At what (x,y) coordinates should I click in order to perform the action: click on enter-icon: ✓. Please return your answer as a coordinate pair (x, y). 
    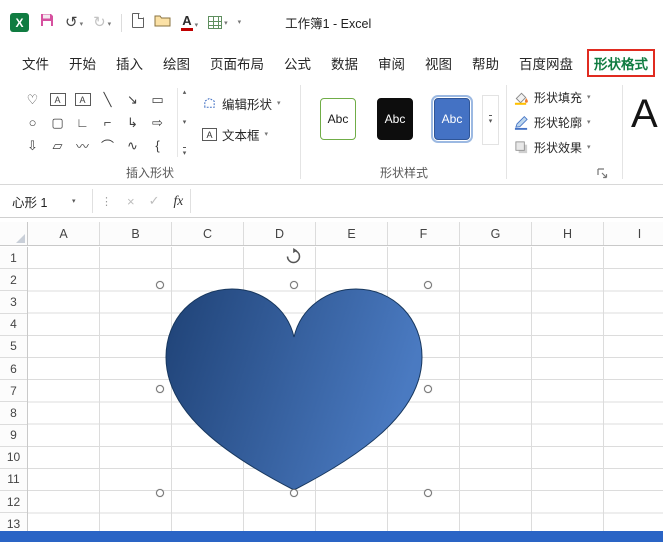
    Looking at the image, I should click on (154, 201).